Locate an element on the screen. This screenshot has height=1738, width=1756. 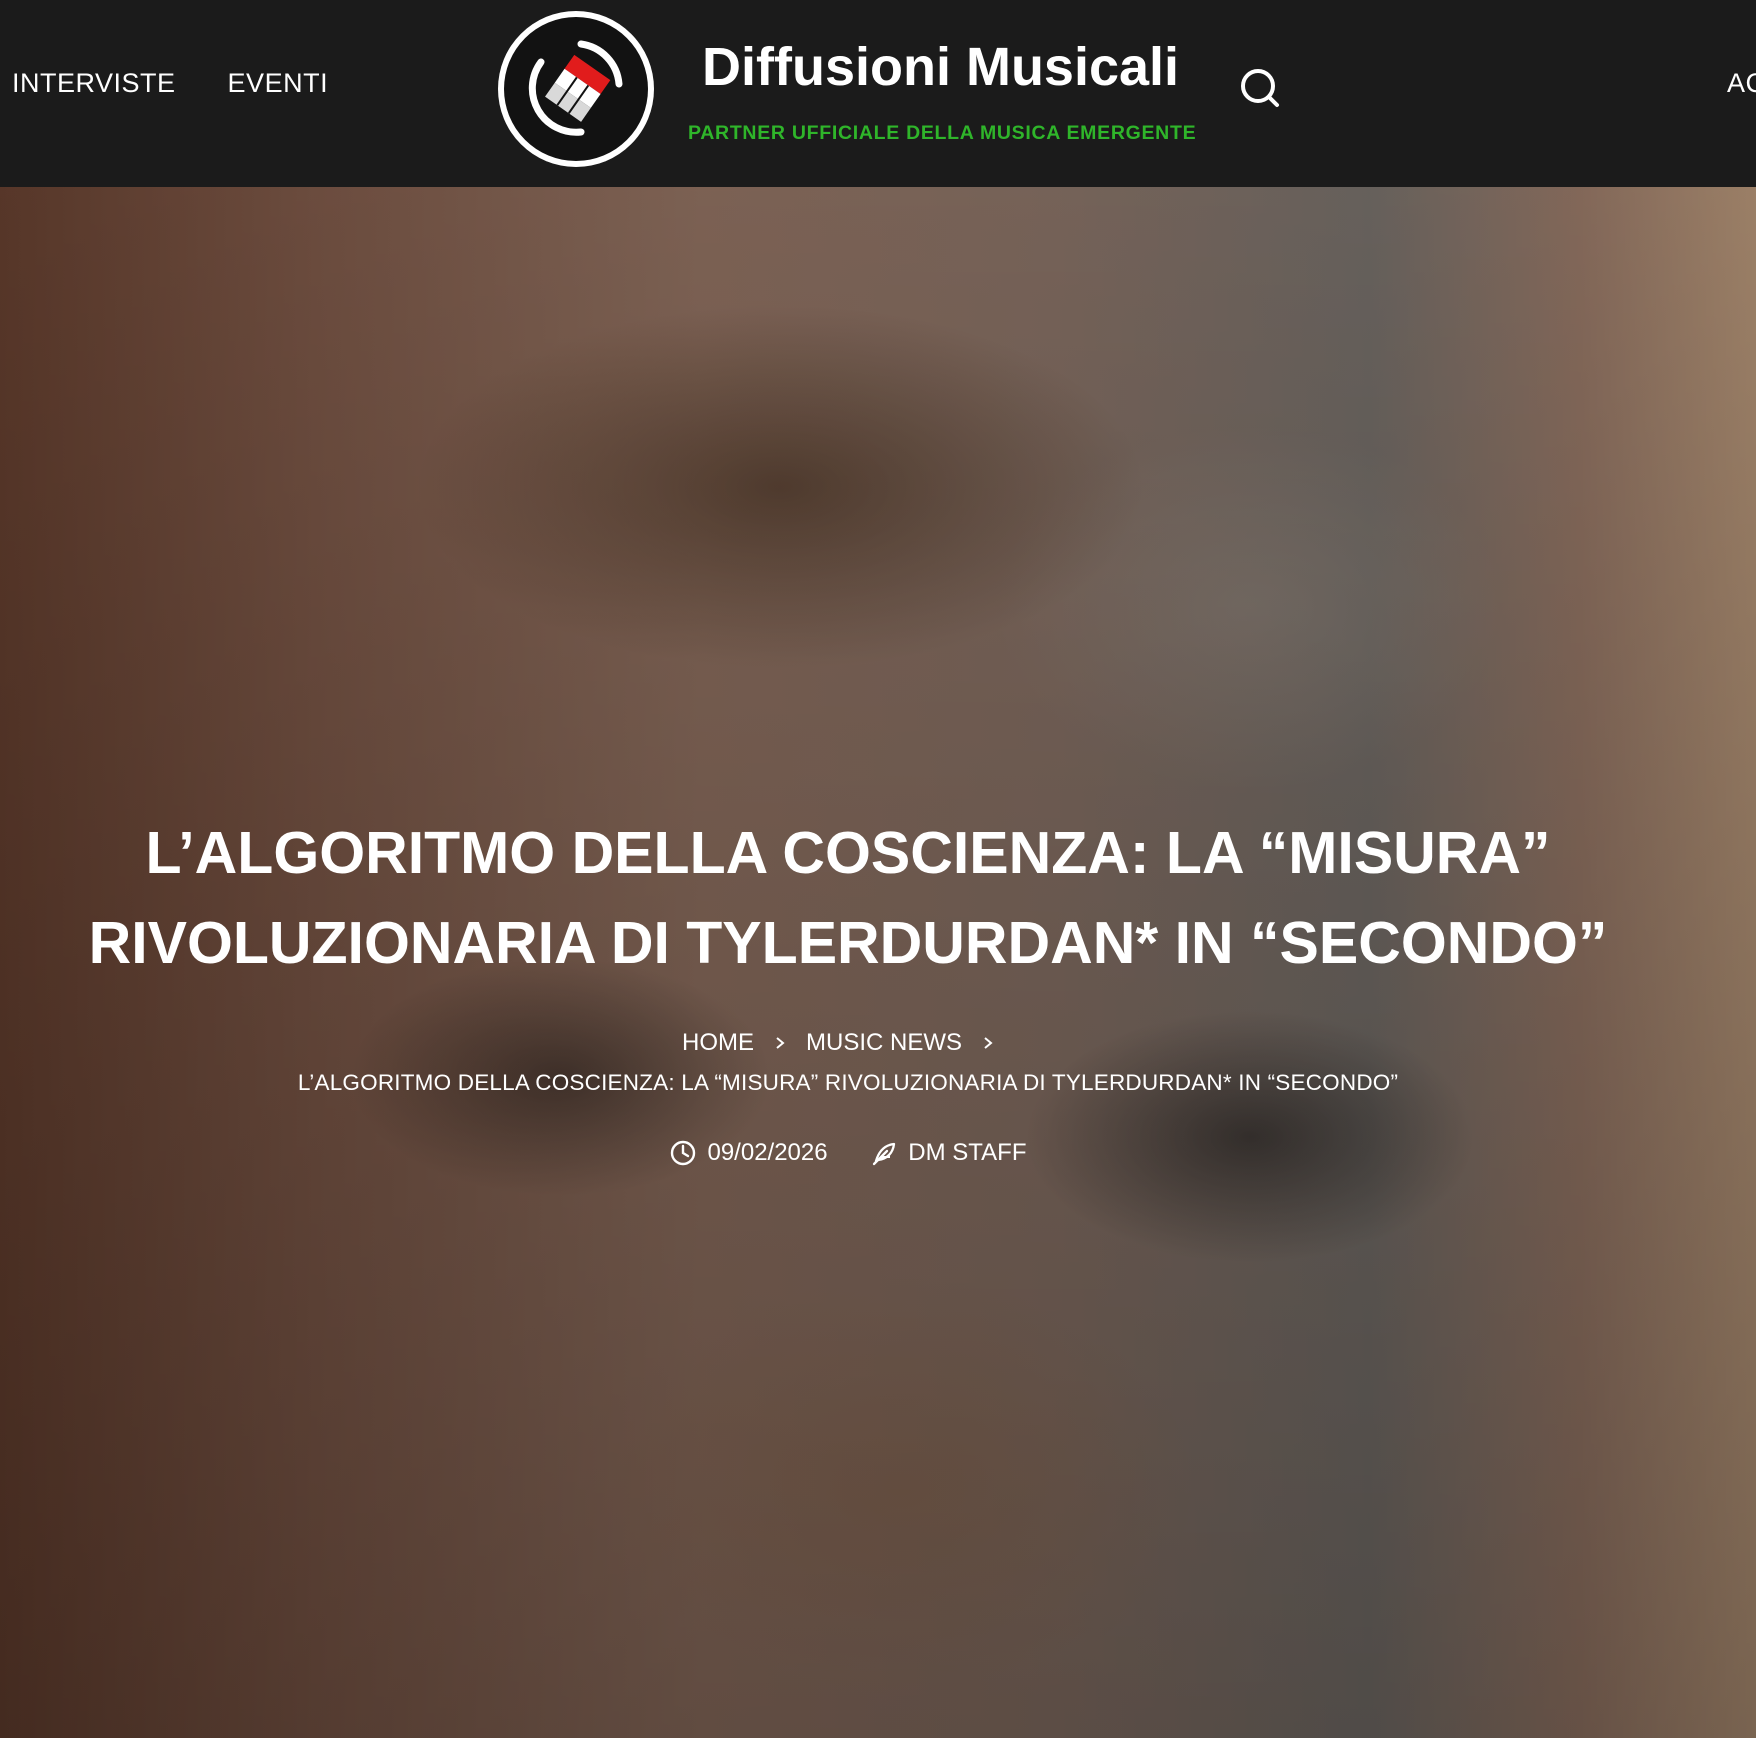
nav-link-interviste: INTERVISTE is located at coordinates (94, 83).